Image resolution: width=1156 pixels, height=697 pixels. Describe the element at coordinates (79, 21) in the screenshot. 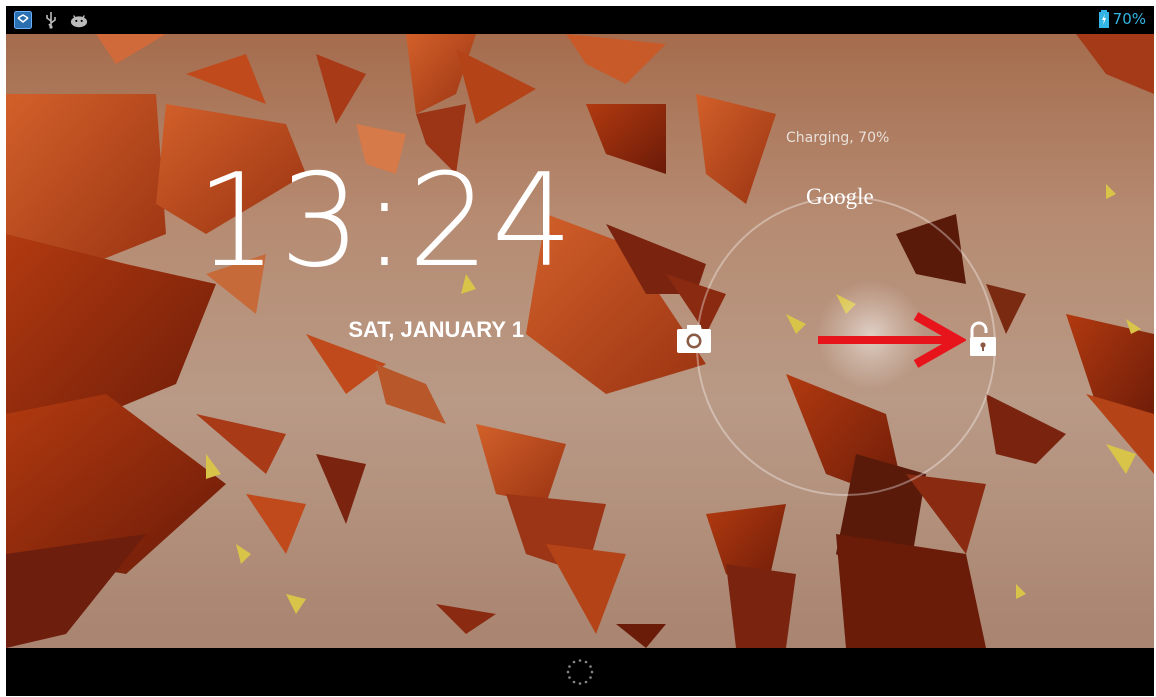

I see `android-debug-icon` at that location.